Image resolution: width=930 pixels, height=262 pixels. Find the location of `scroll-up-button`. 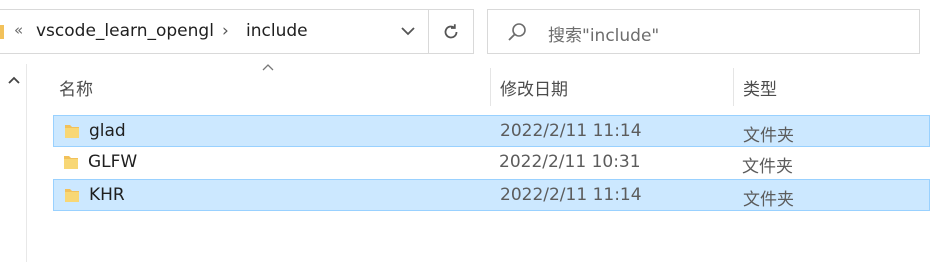

scroll-up-button is located at coordinates (14, 80).